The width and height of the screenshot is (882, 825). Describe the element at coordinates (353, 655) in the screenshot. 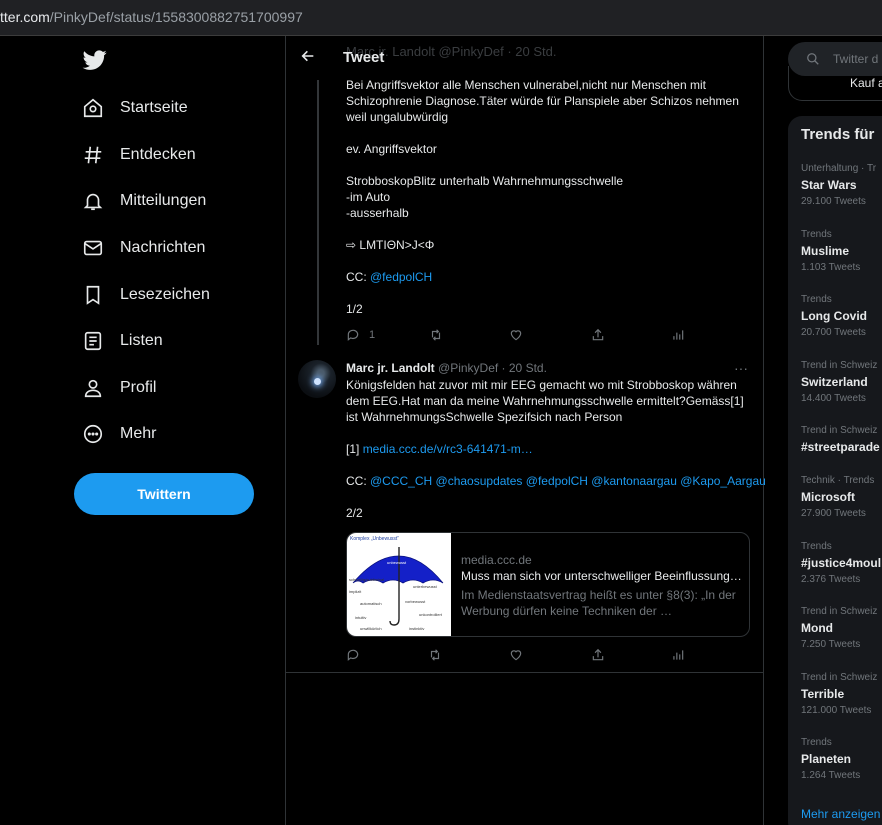

I see `reply-button` at that location.